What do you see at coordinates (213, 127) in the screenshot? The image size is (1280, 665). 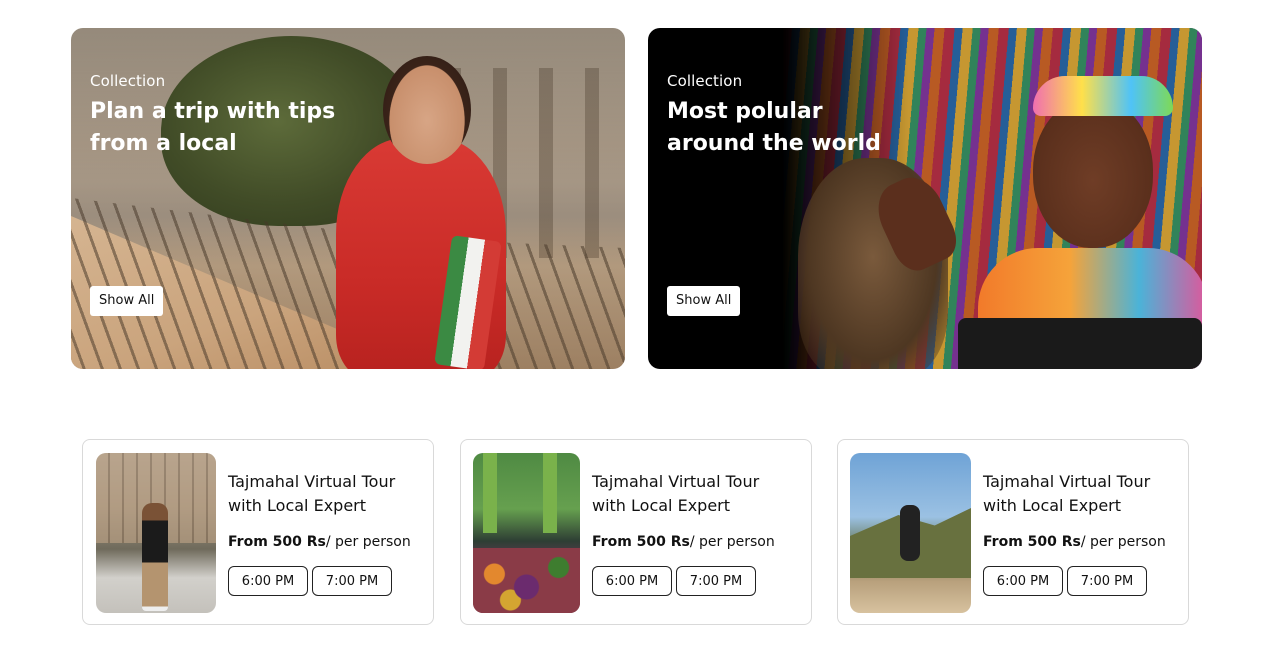 I see `banner-title: Plan a trip with tips from a local` at bounding box center [213, 127].